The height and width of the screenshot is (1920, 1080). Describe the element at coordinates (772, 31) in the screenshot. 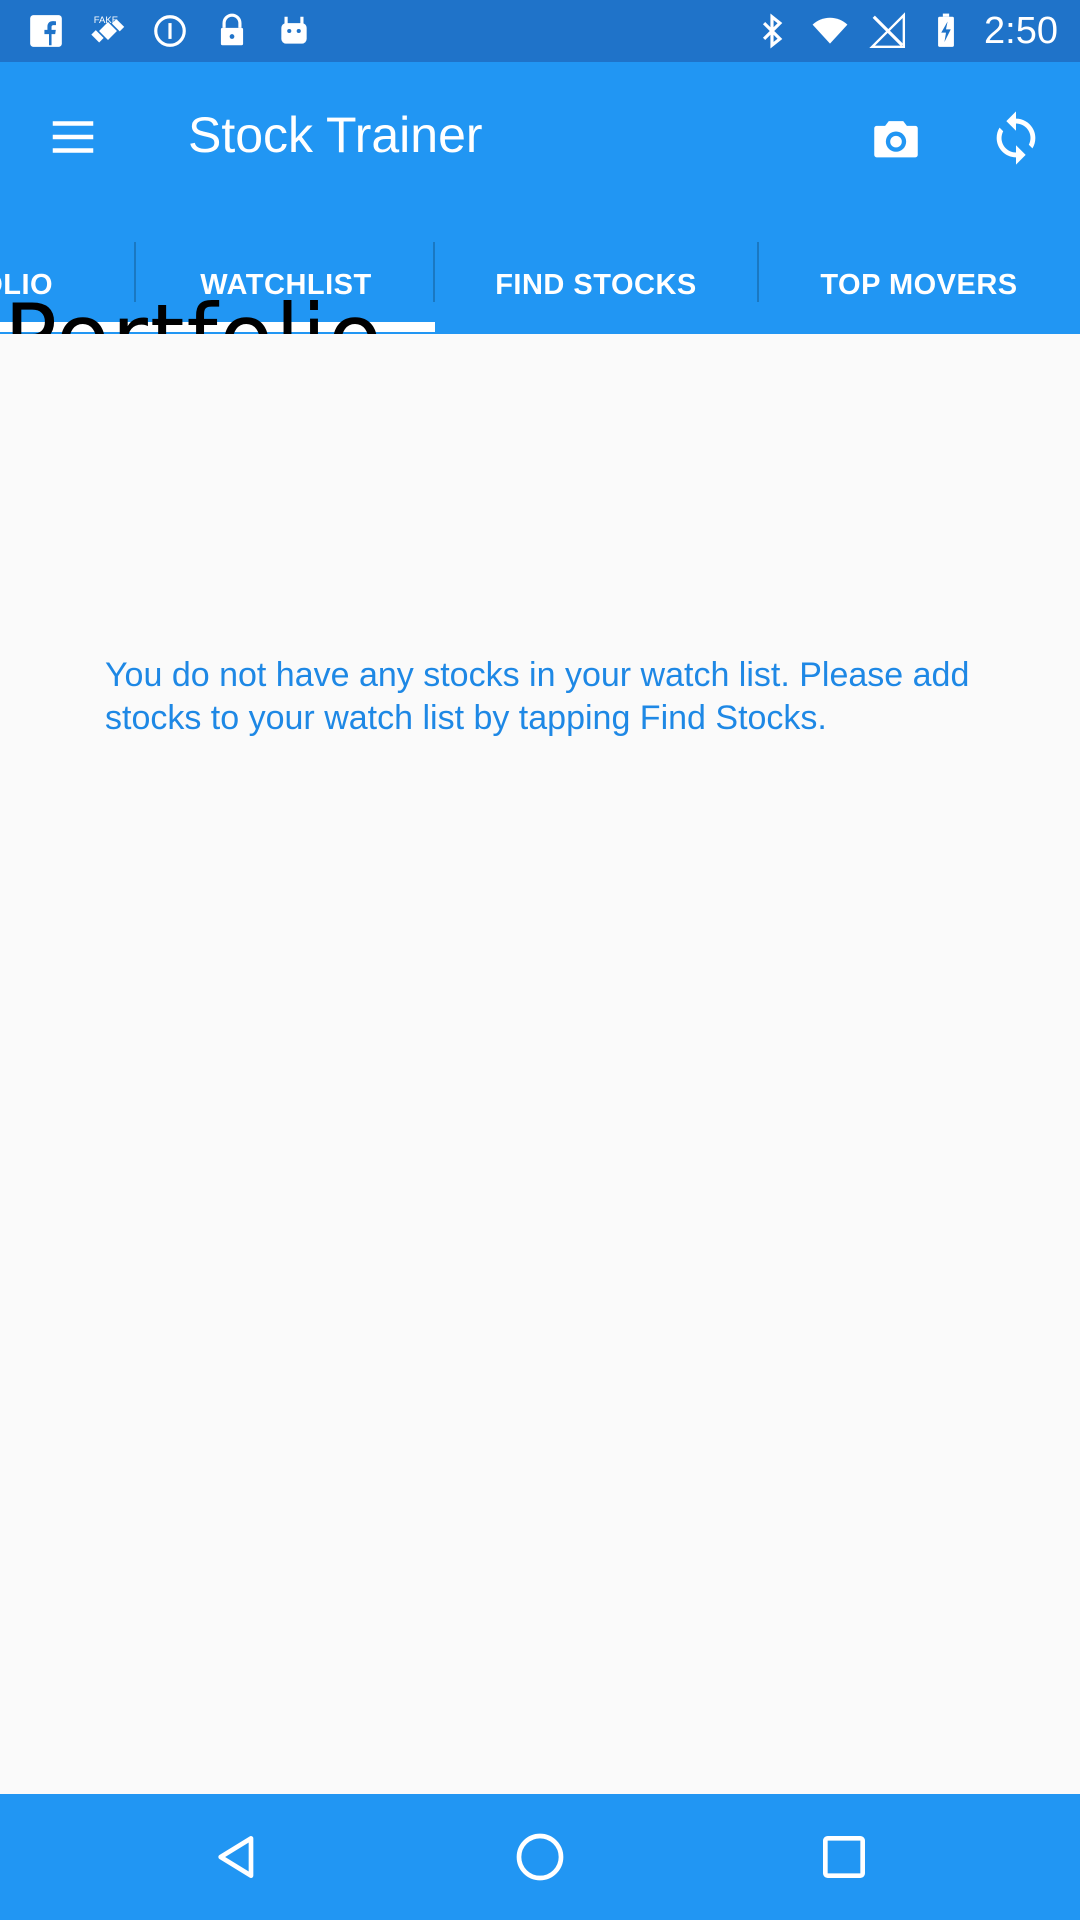

I see `bluetooth-icon` at that location.